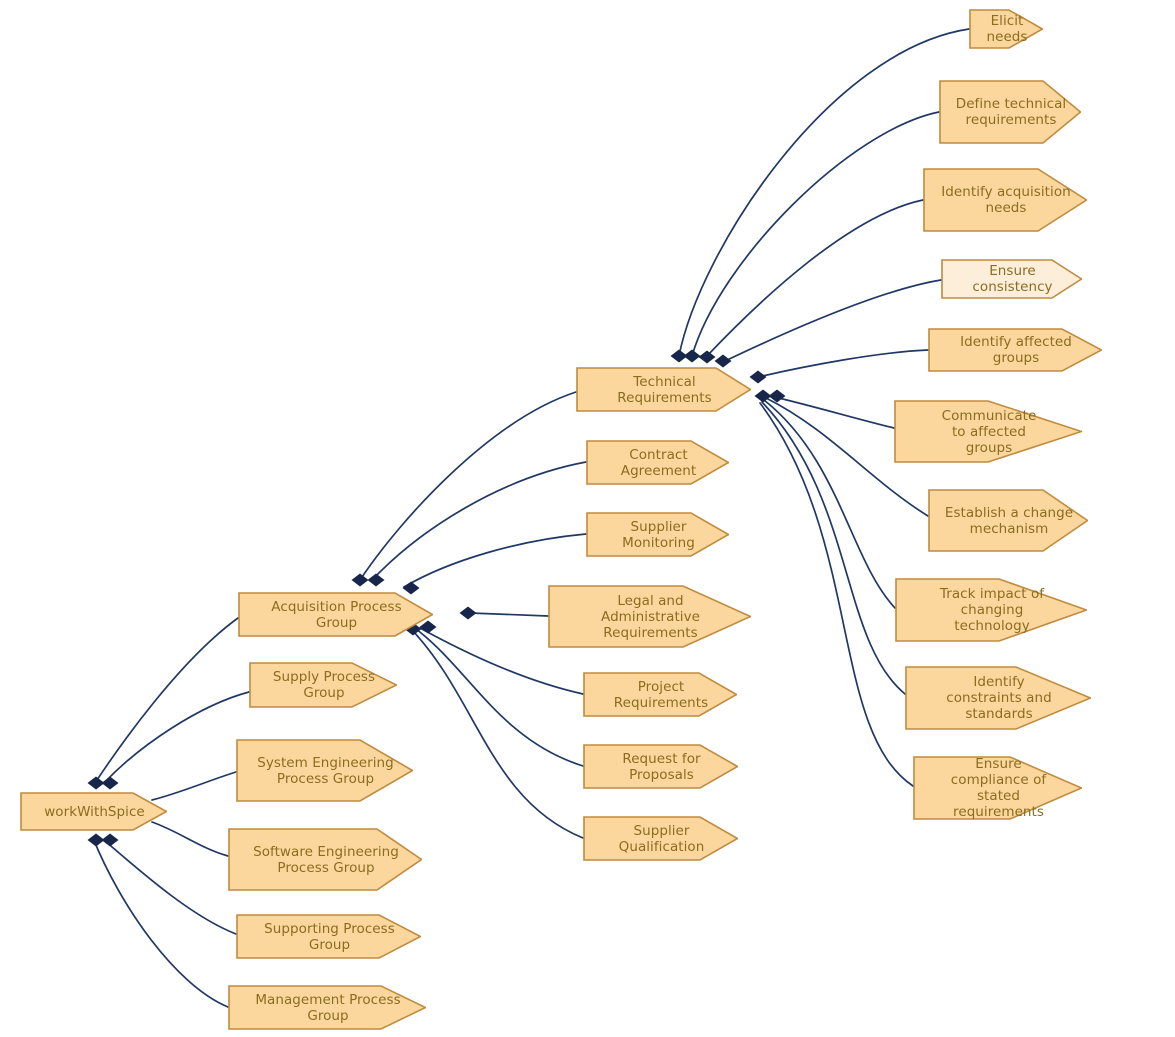 The height and width of the screenshot is (1037, 1175). I want to click on mindmap-node-idacq: Identify acquisition needs, so click(1005, 200).